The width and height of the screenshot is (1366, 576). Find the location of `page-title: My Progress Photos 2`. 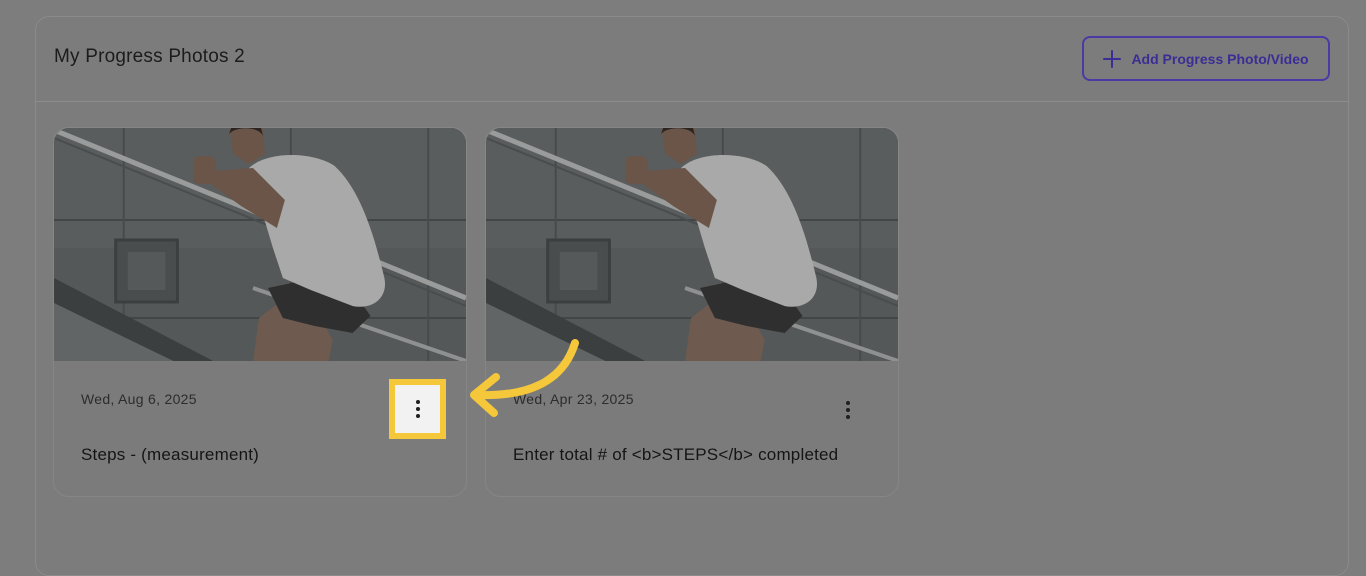

page-title: My Progress Photos 2 is located at coordinates (149, 56).